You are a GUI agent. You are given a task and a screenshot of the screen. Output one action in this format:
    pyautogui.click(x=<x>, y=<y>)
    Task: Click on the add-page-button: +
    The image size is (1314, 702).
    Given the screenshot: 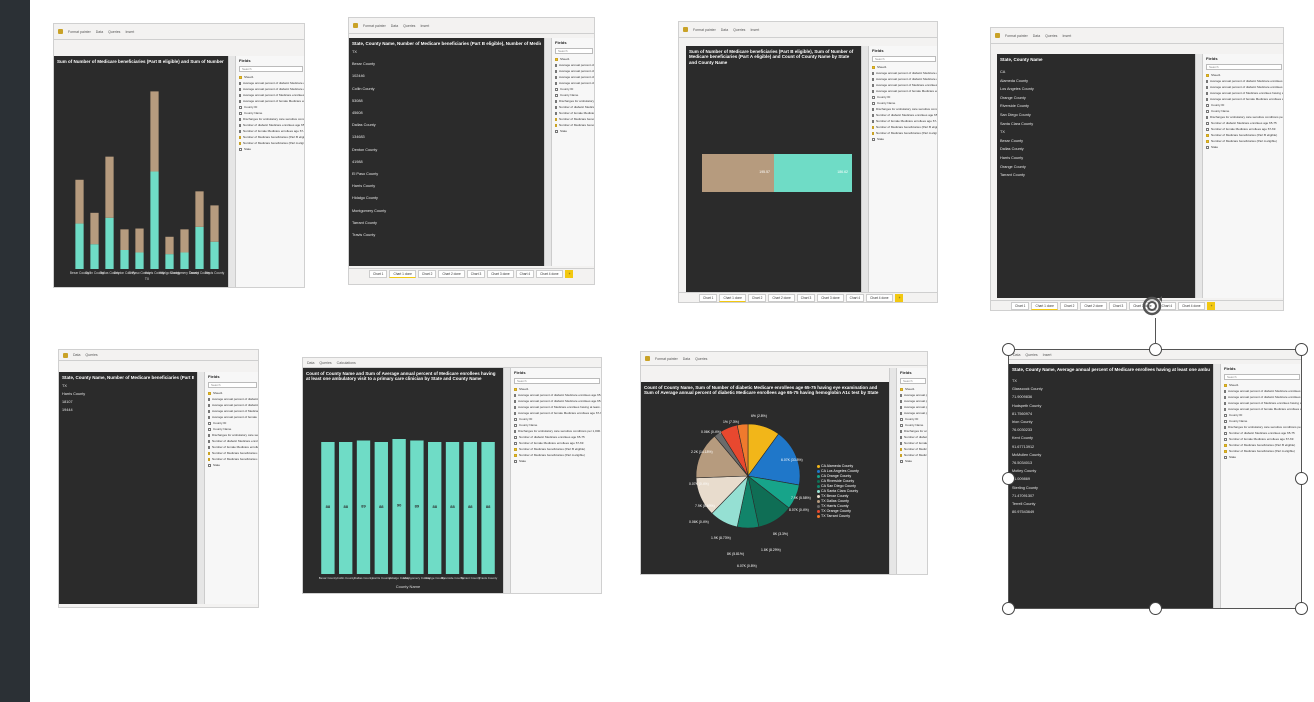 What is the action you would take?
    pyautogui.click(x=898, y=297)
    